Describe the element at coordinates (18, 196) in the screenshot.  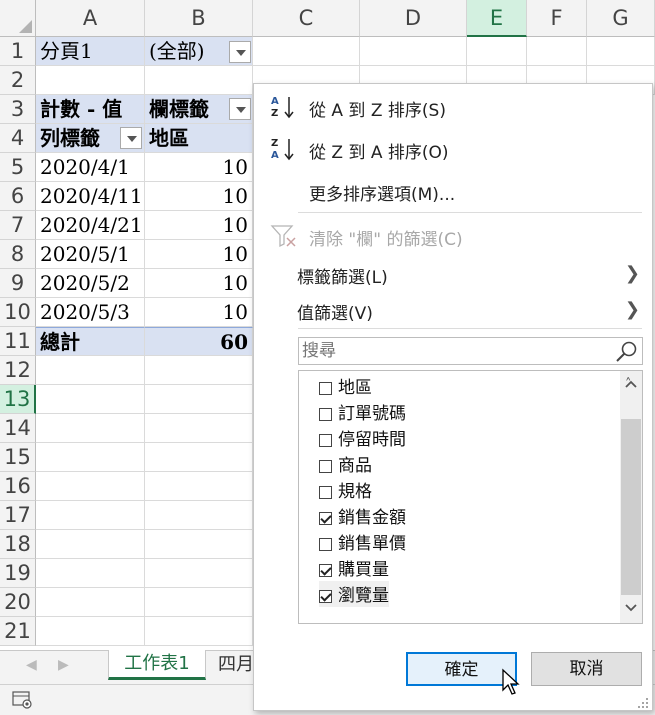
I see `row-header-6: 6` at that location.